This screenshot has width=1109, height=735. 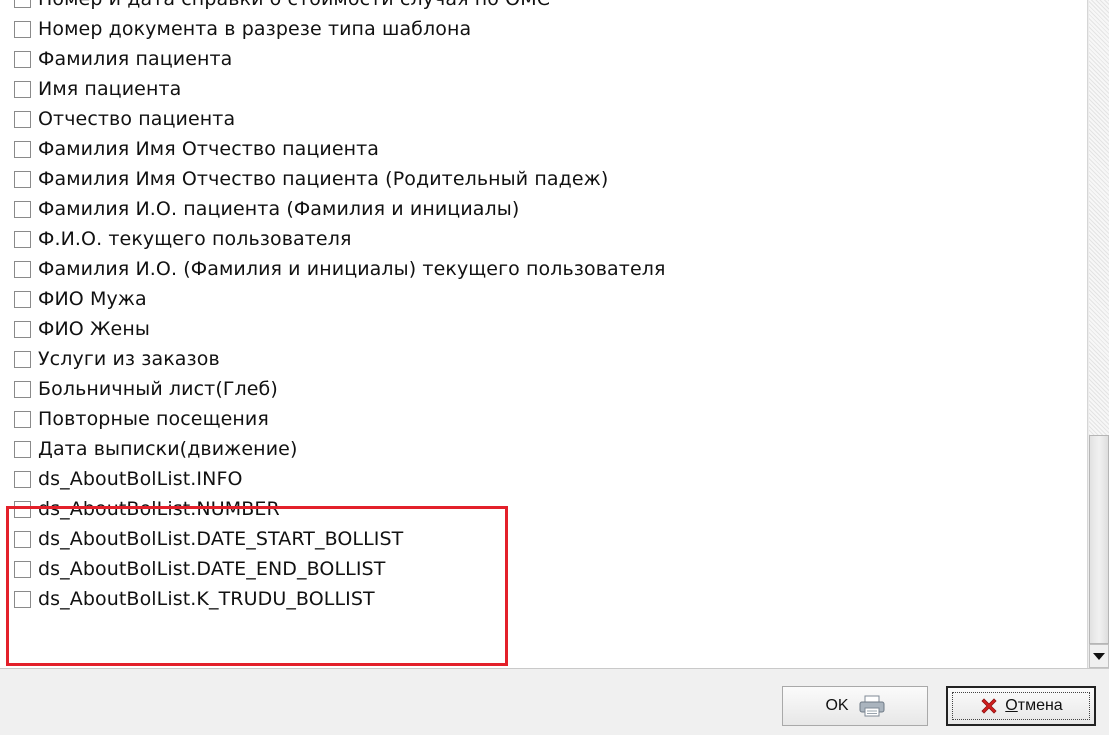 I want to click on list-item: Ф.И.О. текущего пользователя, so click(x=542, y=239).